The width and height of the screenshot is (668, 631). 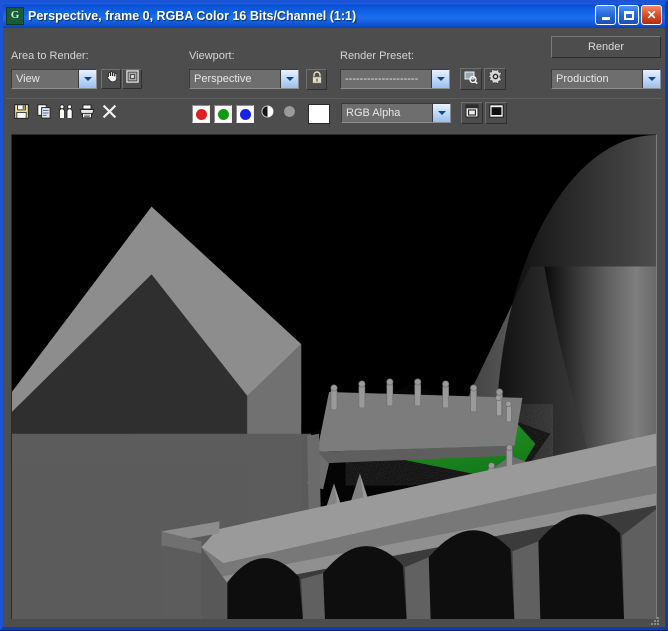 I want to click on close-icon: ✕, so click(x=651, y=15).